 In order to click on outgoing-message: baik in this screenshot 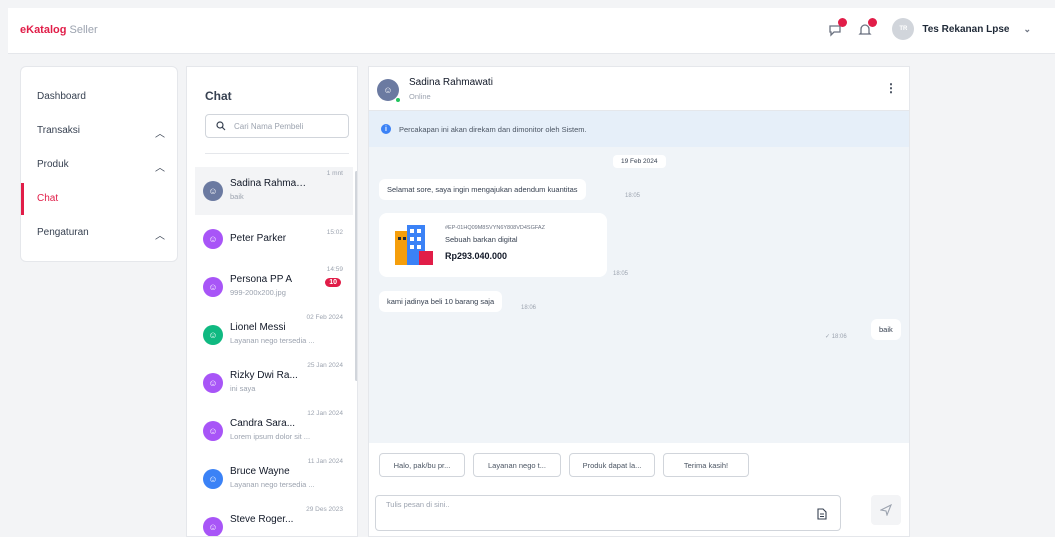, I will do `click(886, 329)`.